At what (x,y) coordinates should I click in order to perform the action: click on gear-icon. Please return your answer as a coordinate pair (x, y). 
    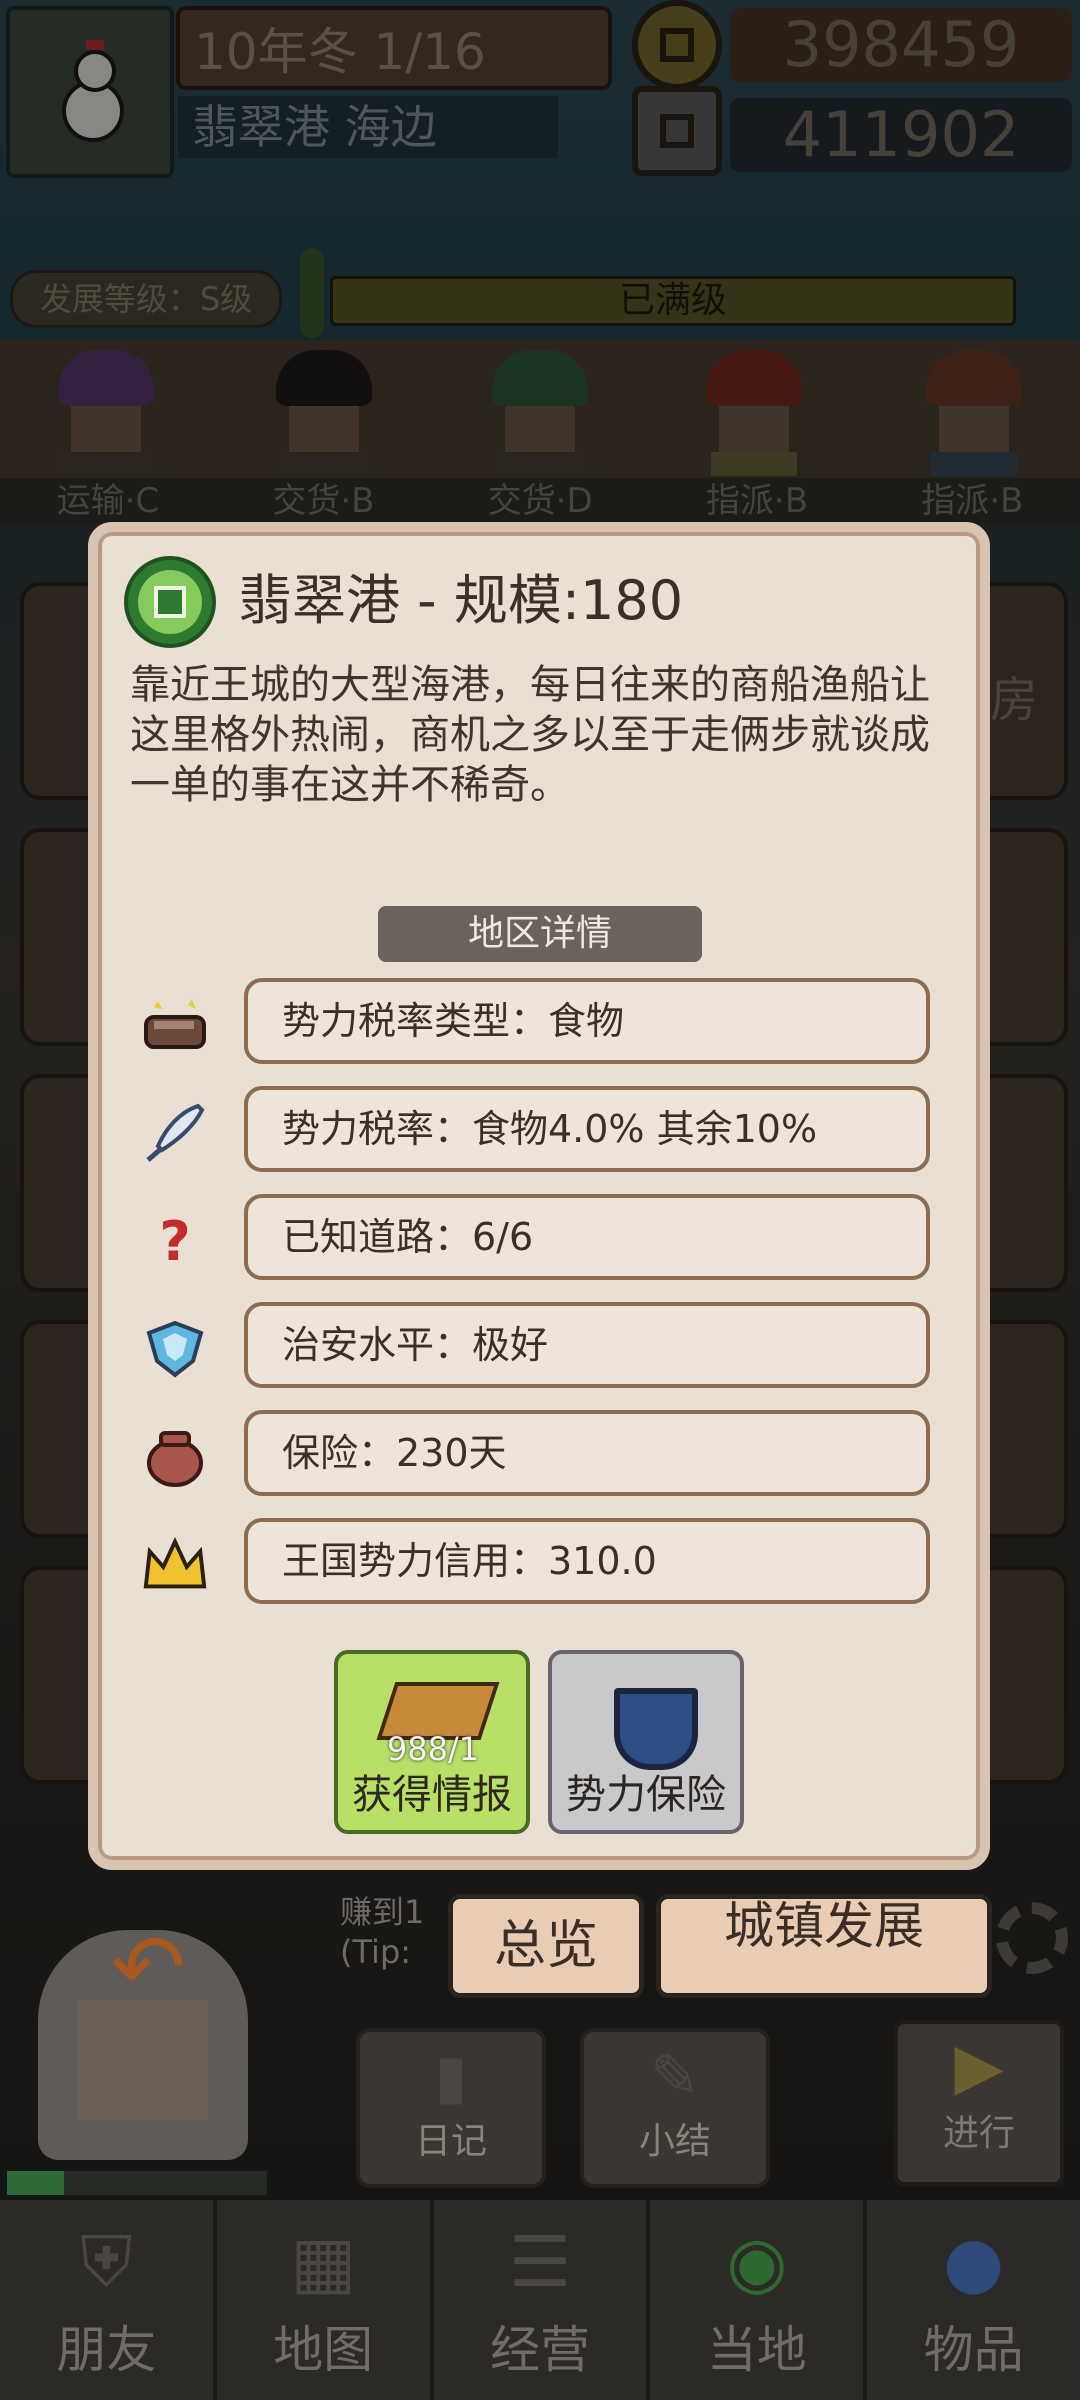
    Looking at the image, I should click on (1032, 1938).